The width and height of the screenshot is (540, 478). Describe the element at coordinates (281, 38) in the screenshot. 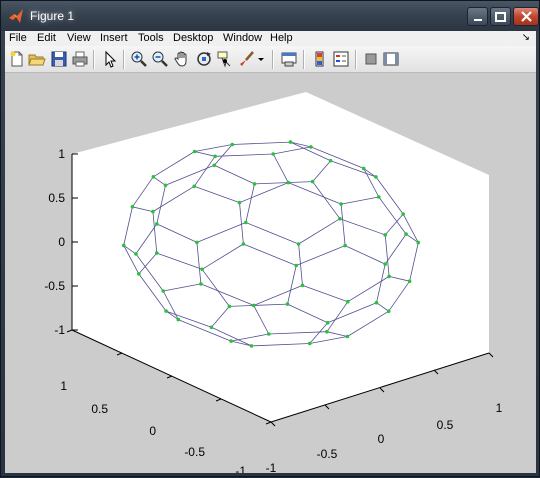

I see `menu-help: Help` at that location.